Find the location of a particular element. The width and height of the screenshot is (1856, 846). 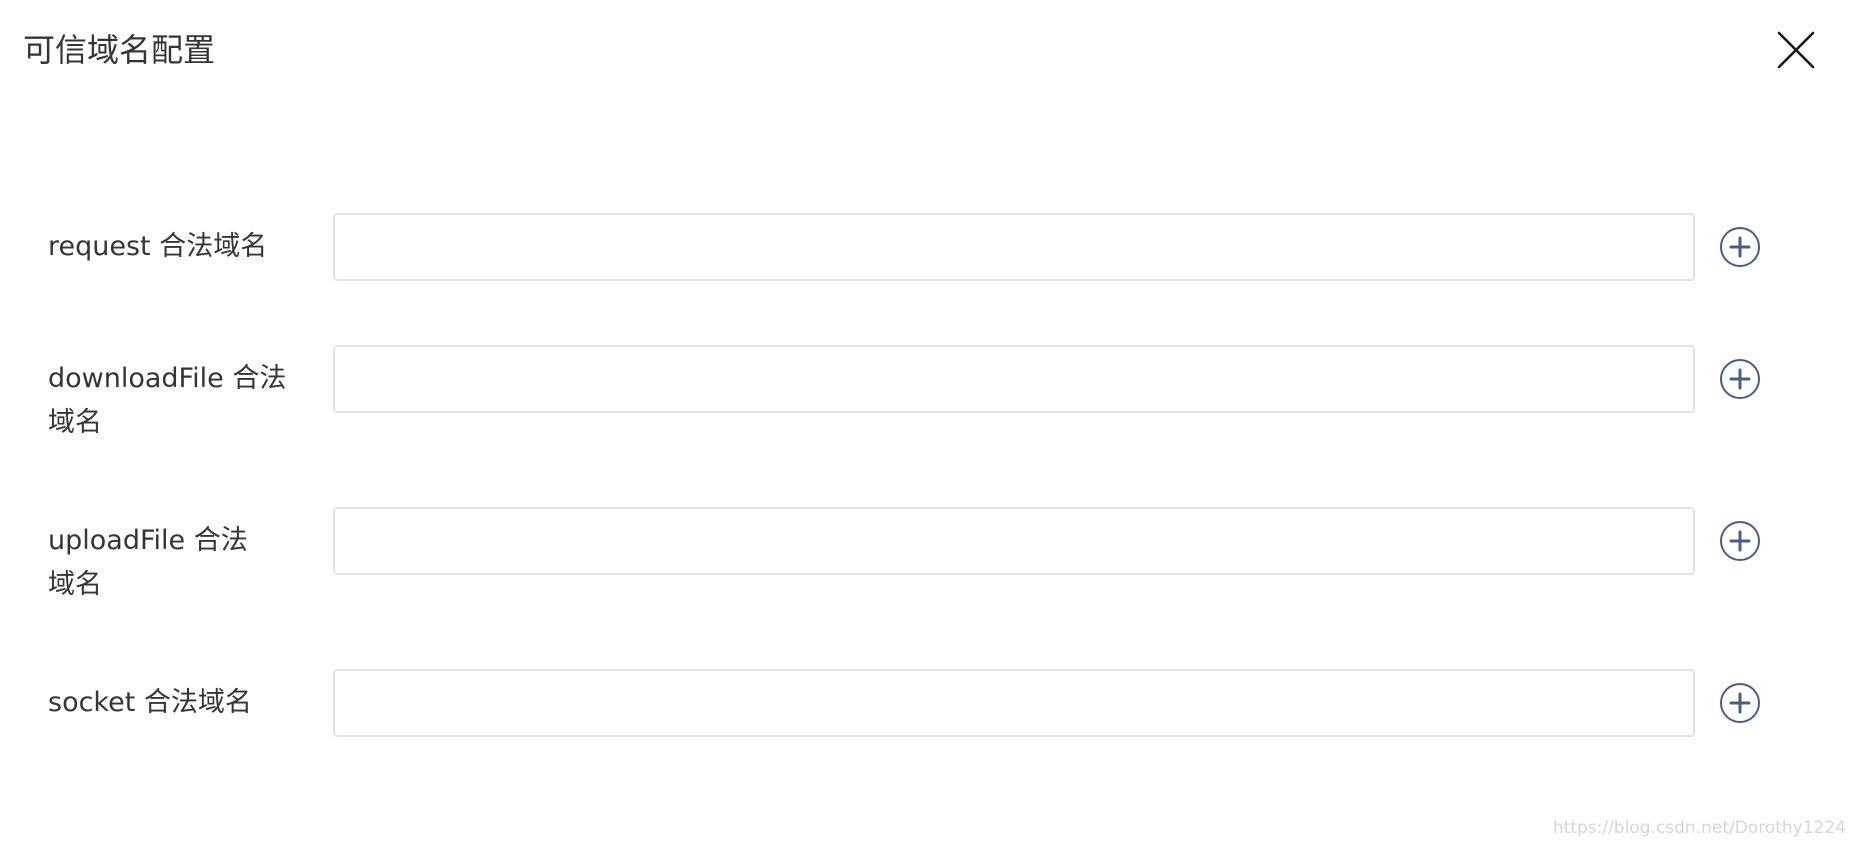

add-downloadfile-domain-button is located at coordinates (1740, 379).